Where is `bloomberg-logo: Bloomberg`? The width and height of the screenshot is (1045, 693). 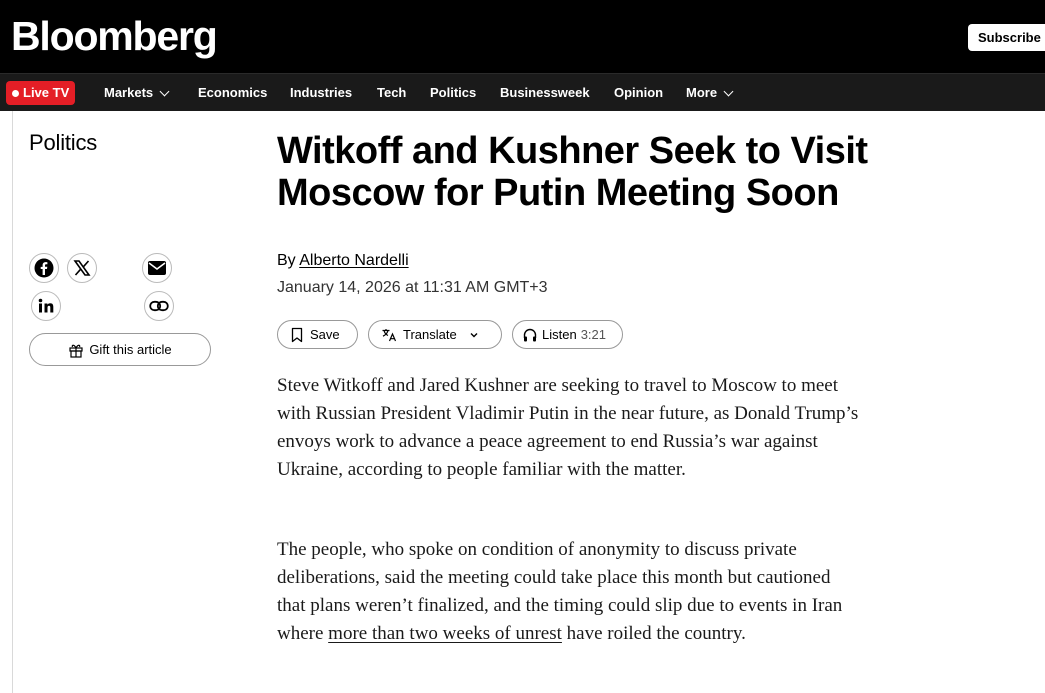 bloomberg-logo: Bloomberg is located at coordinates (114, 36).